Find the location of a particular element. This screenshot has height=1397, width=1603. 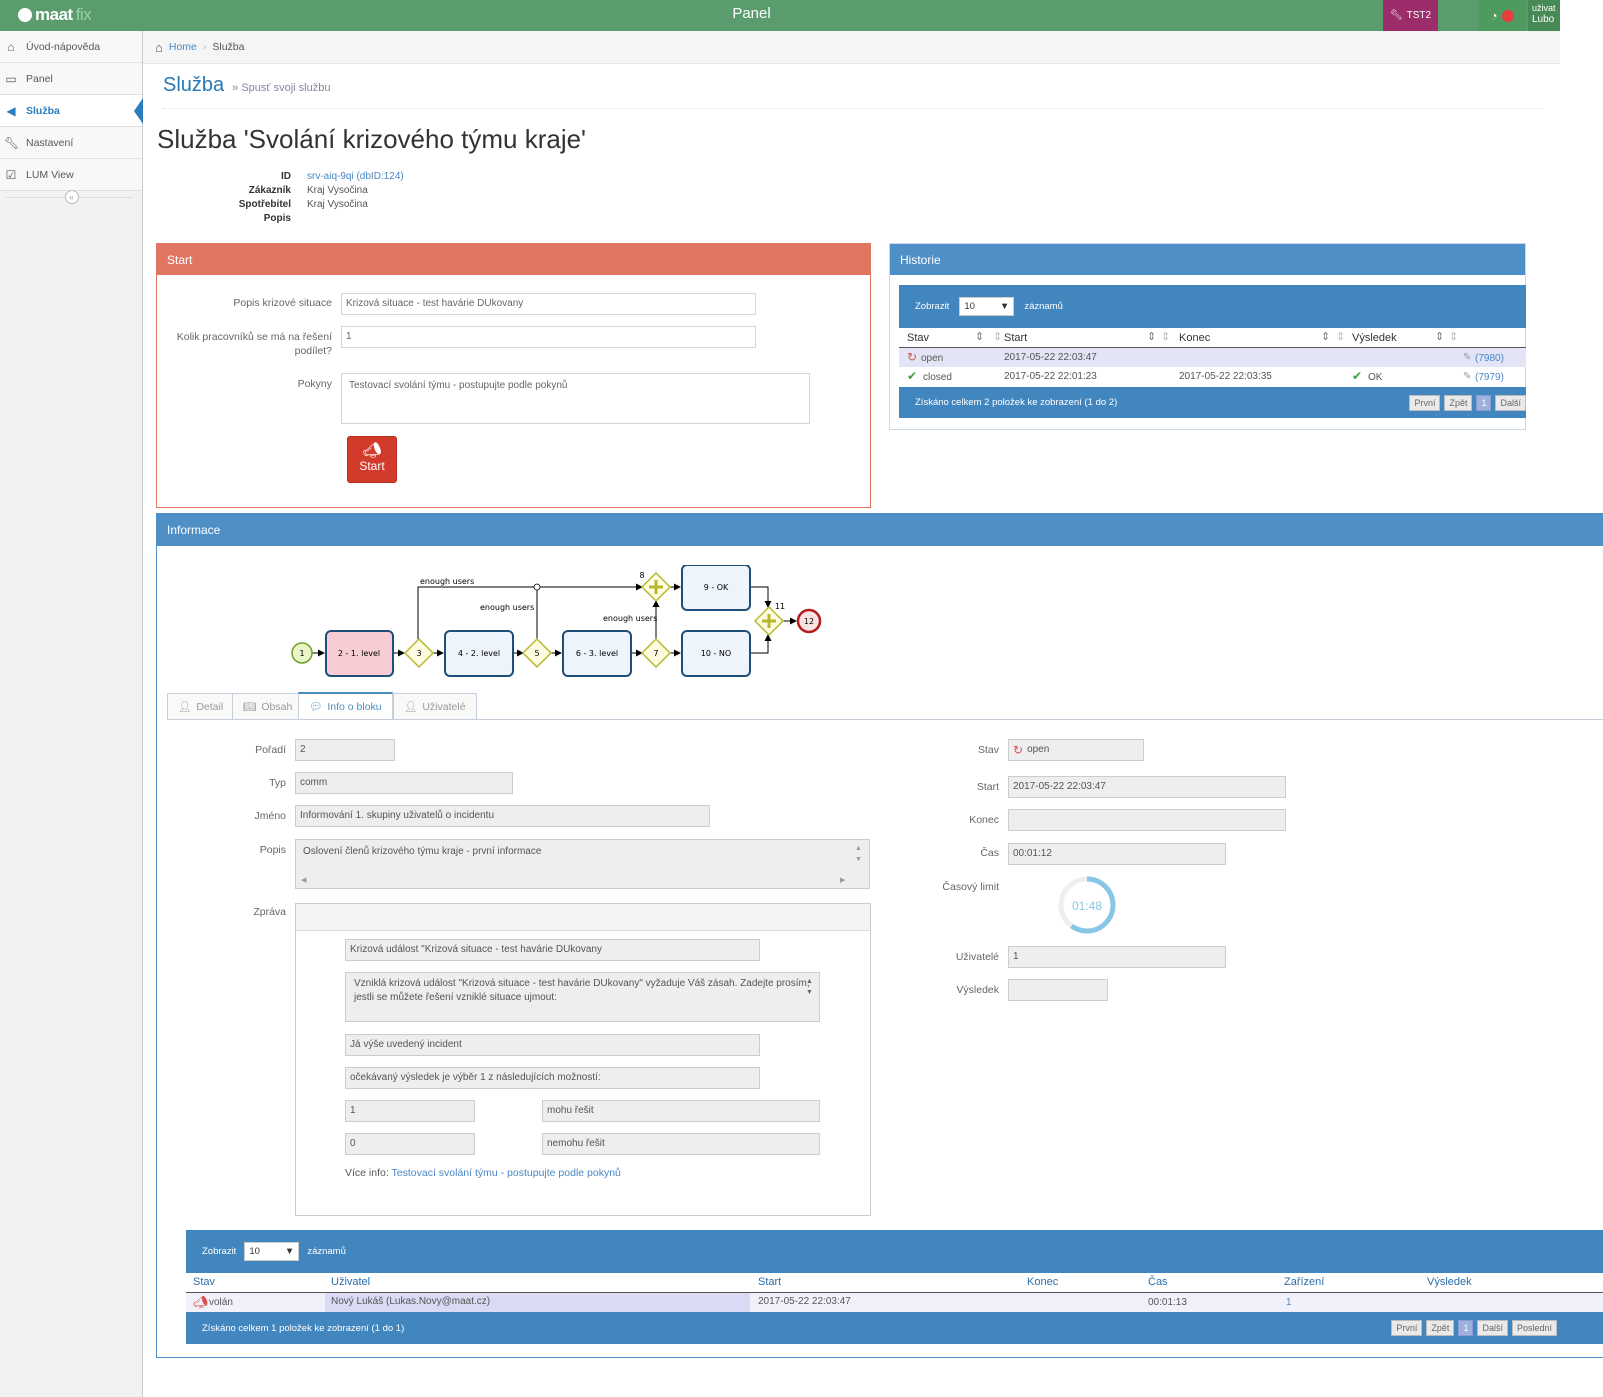

comment-icon: 💬︎ is located at coordinates (316, 707).